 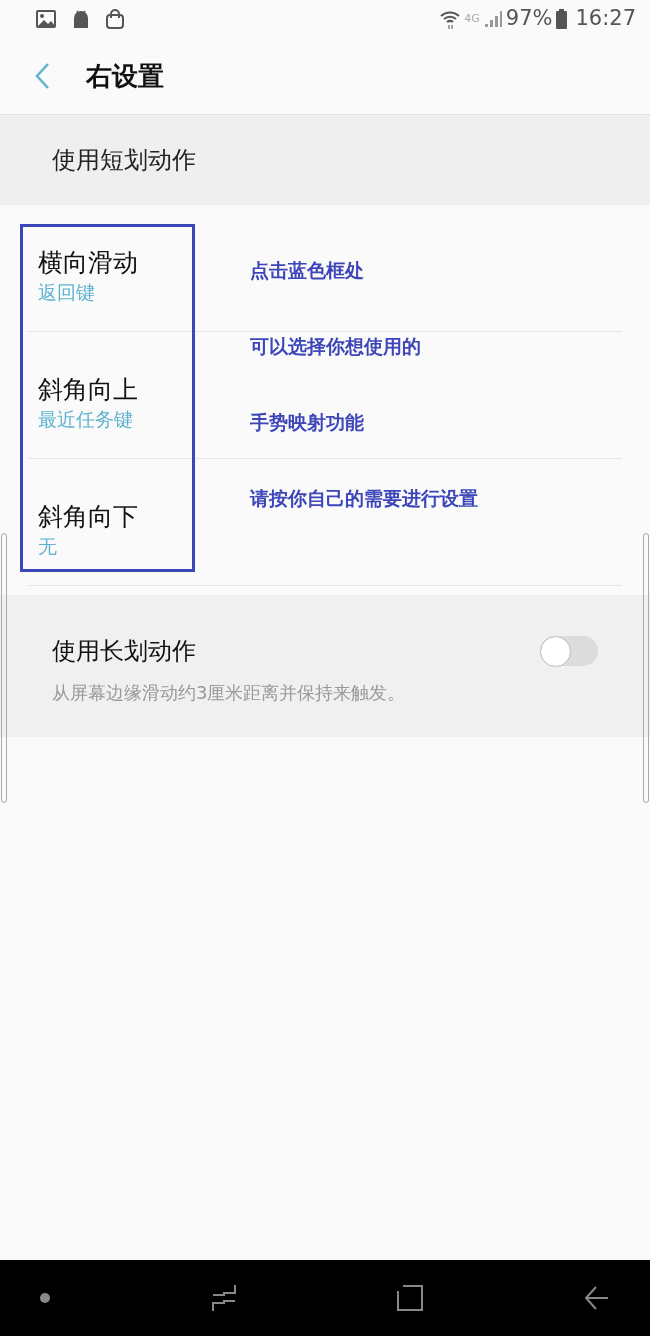 What do you see at coordinates (115, 19) in the screenshot?
I see `shopping-bag-icon` at bounding box center [115, 19].